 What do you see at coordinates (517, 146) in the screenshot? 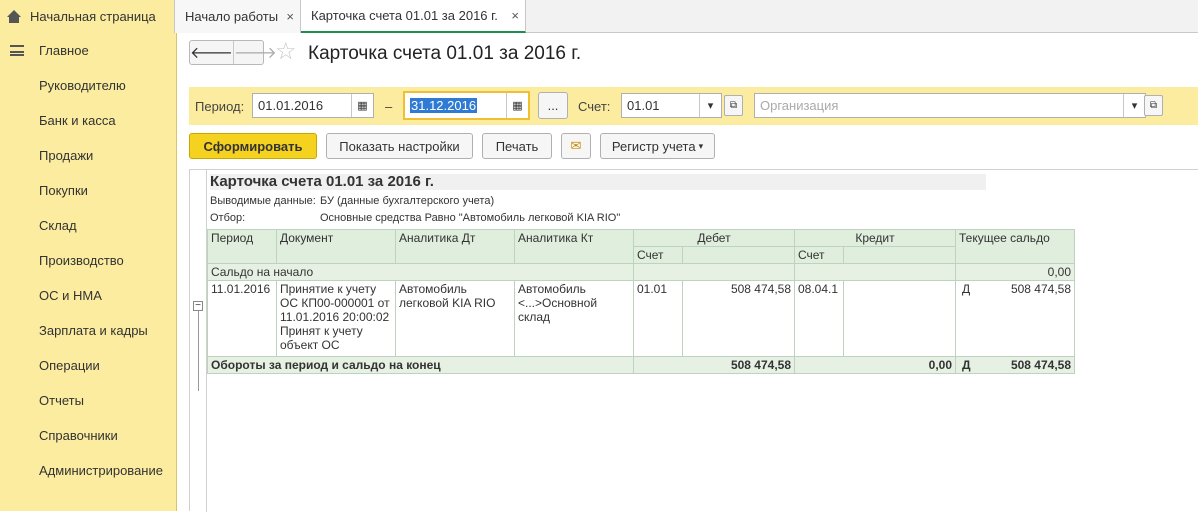
I see `print-button: Печать` at bounding box center [517, 146].